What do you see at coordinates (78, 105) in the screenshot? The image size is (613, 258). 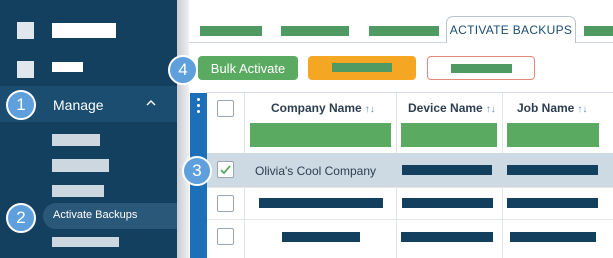 I see `sidebar-item-manage-label: Manage` at bounding box center [78, 105].